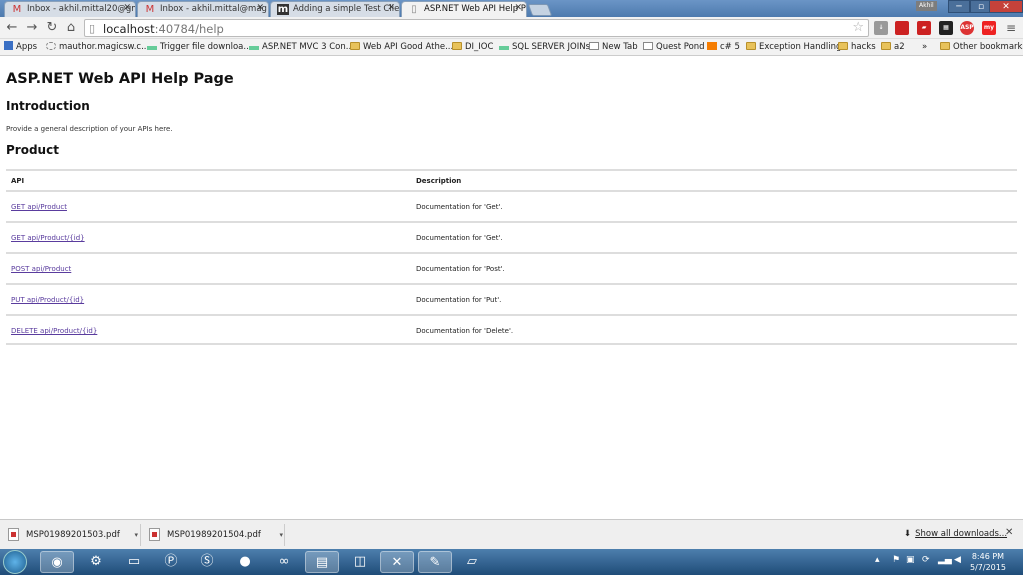 The image size is (1023, 575). What do you see at coordinates (957, 560) in the screenshot?
I see `volume-icon: ◀` at bounding box center [957, 560].